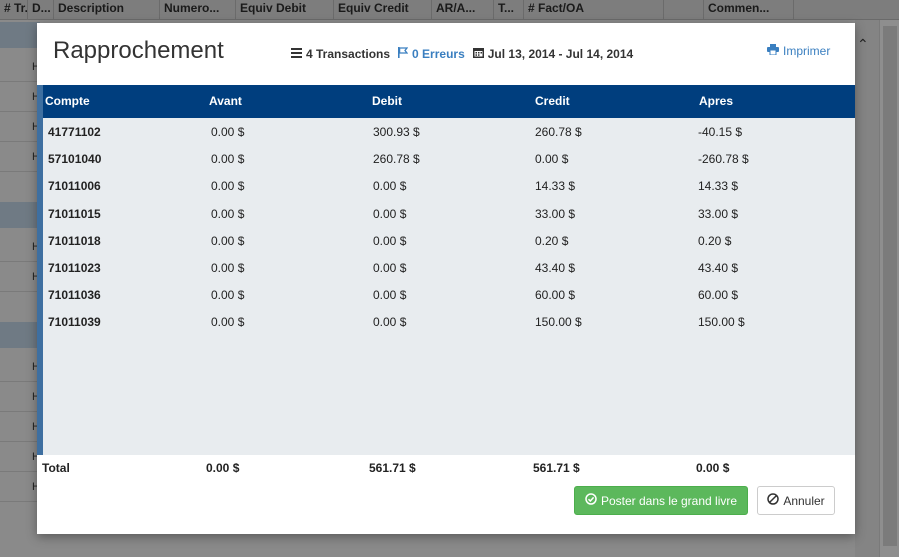 The image size is (899, 557). What do you see at coordinates (74, 186) in the screenshot?
I see `cell-account: 71011006` at bounding box center [74, 186].